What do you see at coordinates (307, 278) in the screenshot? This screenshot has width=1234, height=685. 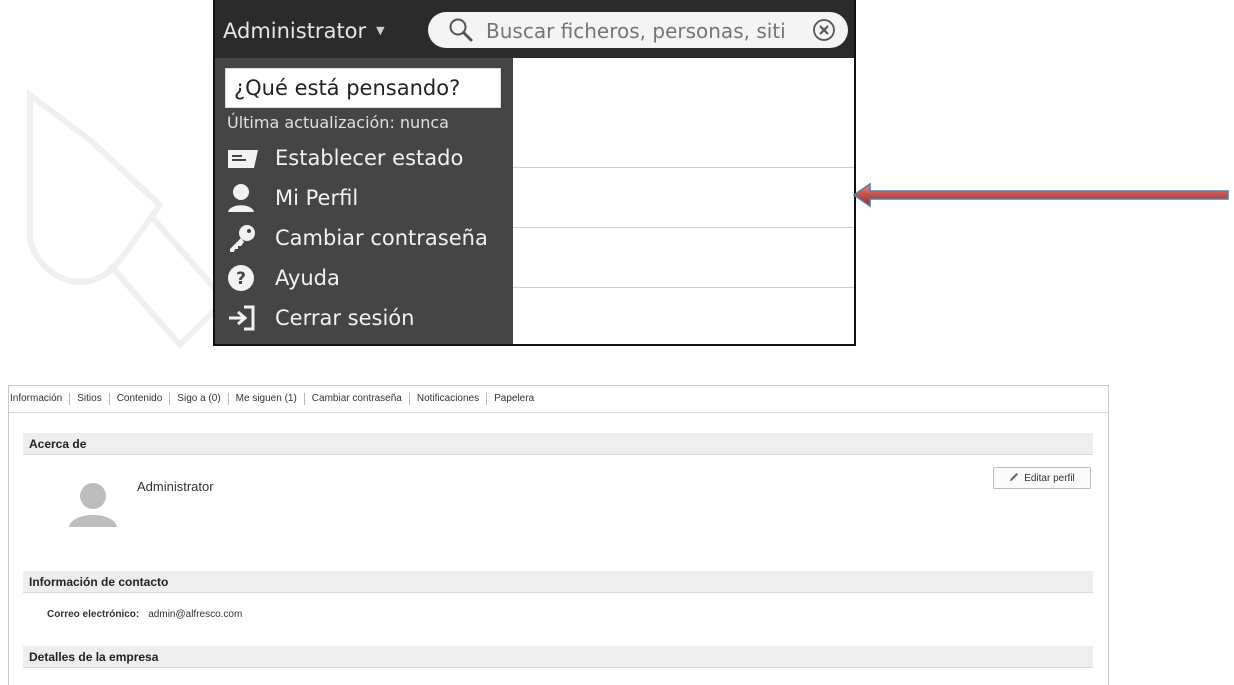 I see `menu-item-label: Ayuda` at bounding box center [307, 278].